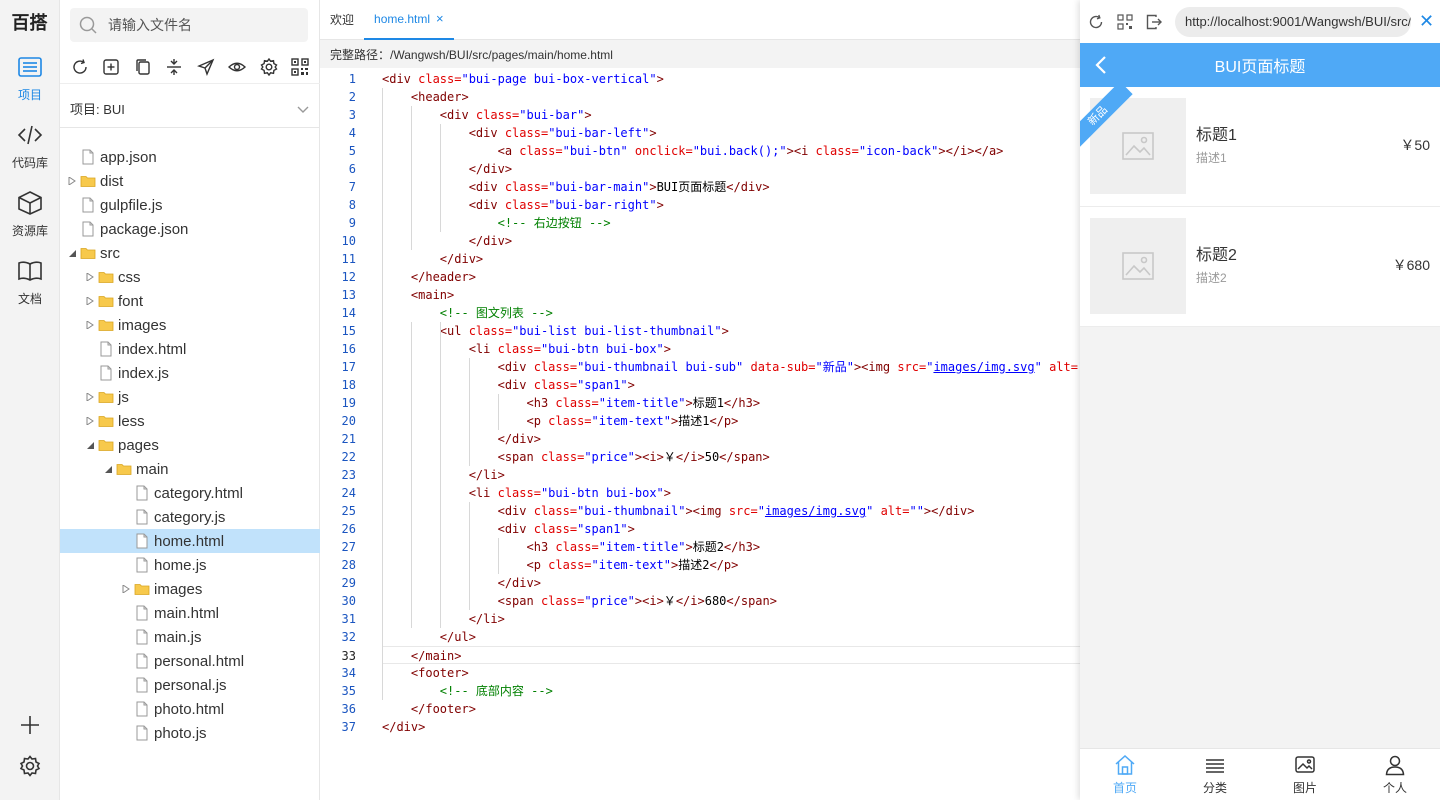  I want to click on code-token: 描述1, so click(694, 421).